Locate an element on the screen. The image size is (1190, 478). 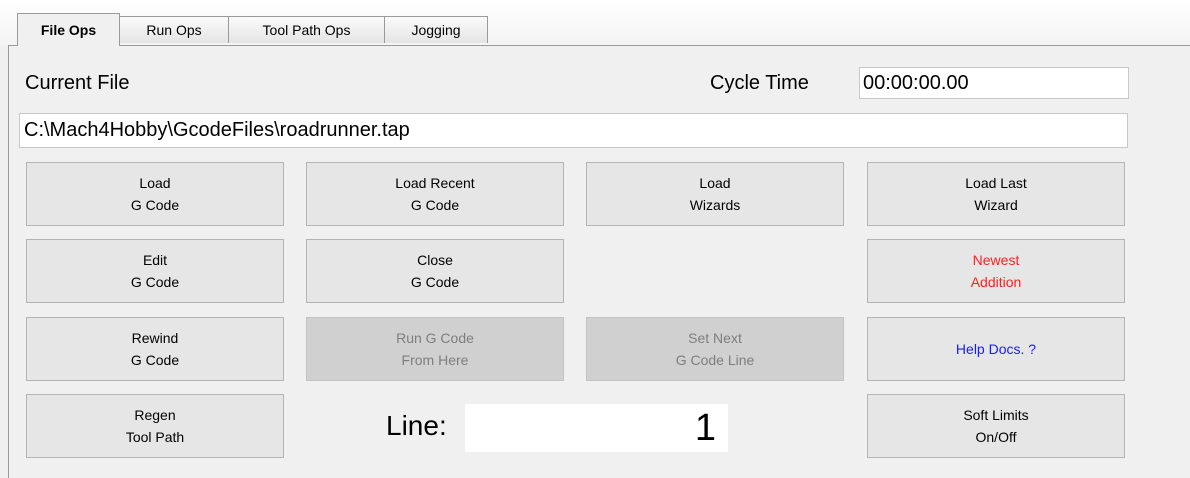
run-from-here-line2: From Here is located at coordinates (435, 360).